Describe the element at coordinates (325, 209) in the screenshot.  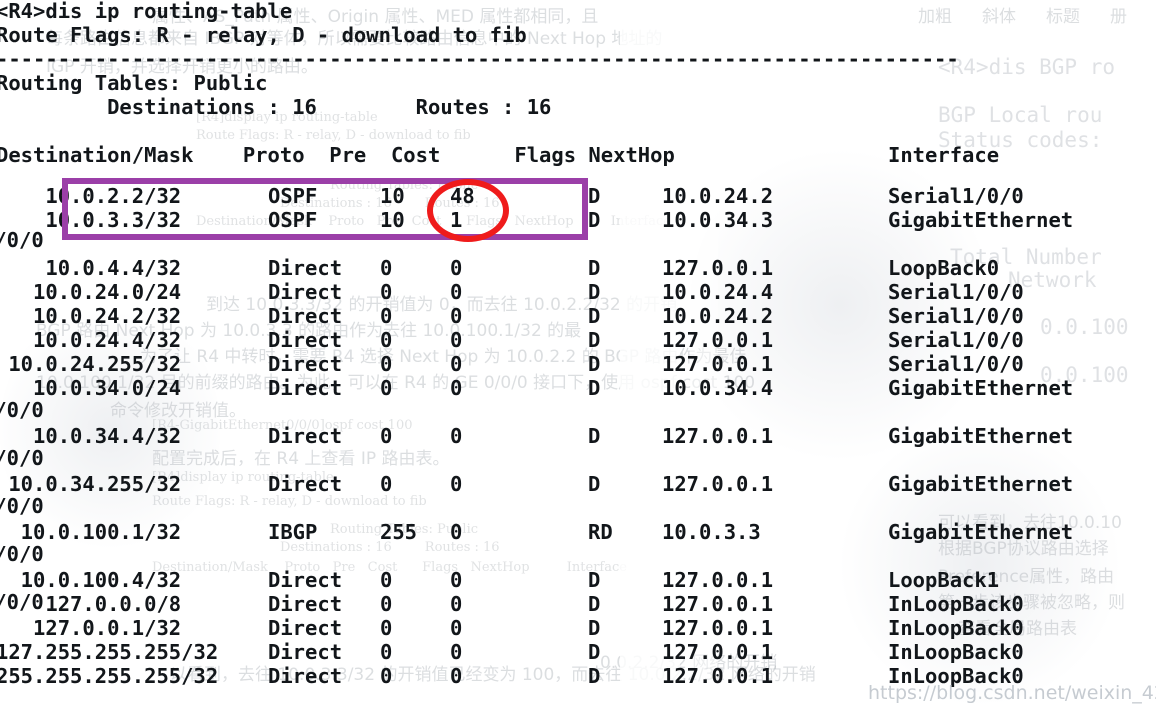
I see `purple-highlight-box` at that location.